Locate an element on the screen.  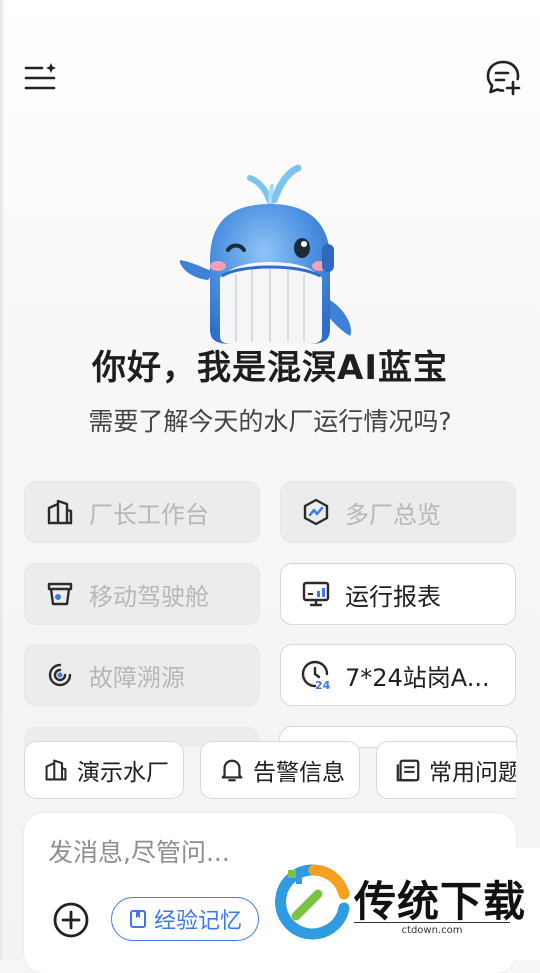
menu-sparkle-icon is located at coordinates (40, 76).